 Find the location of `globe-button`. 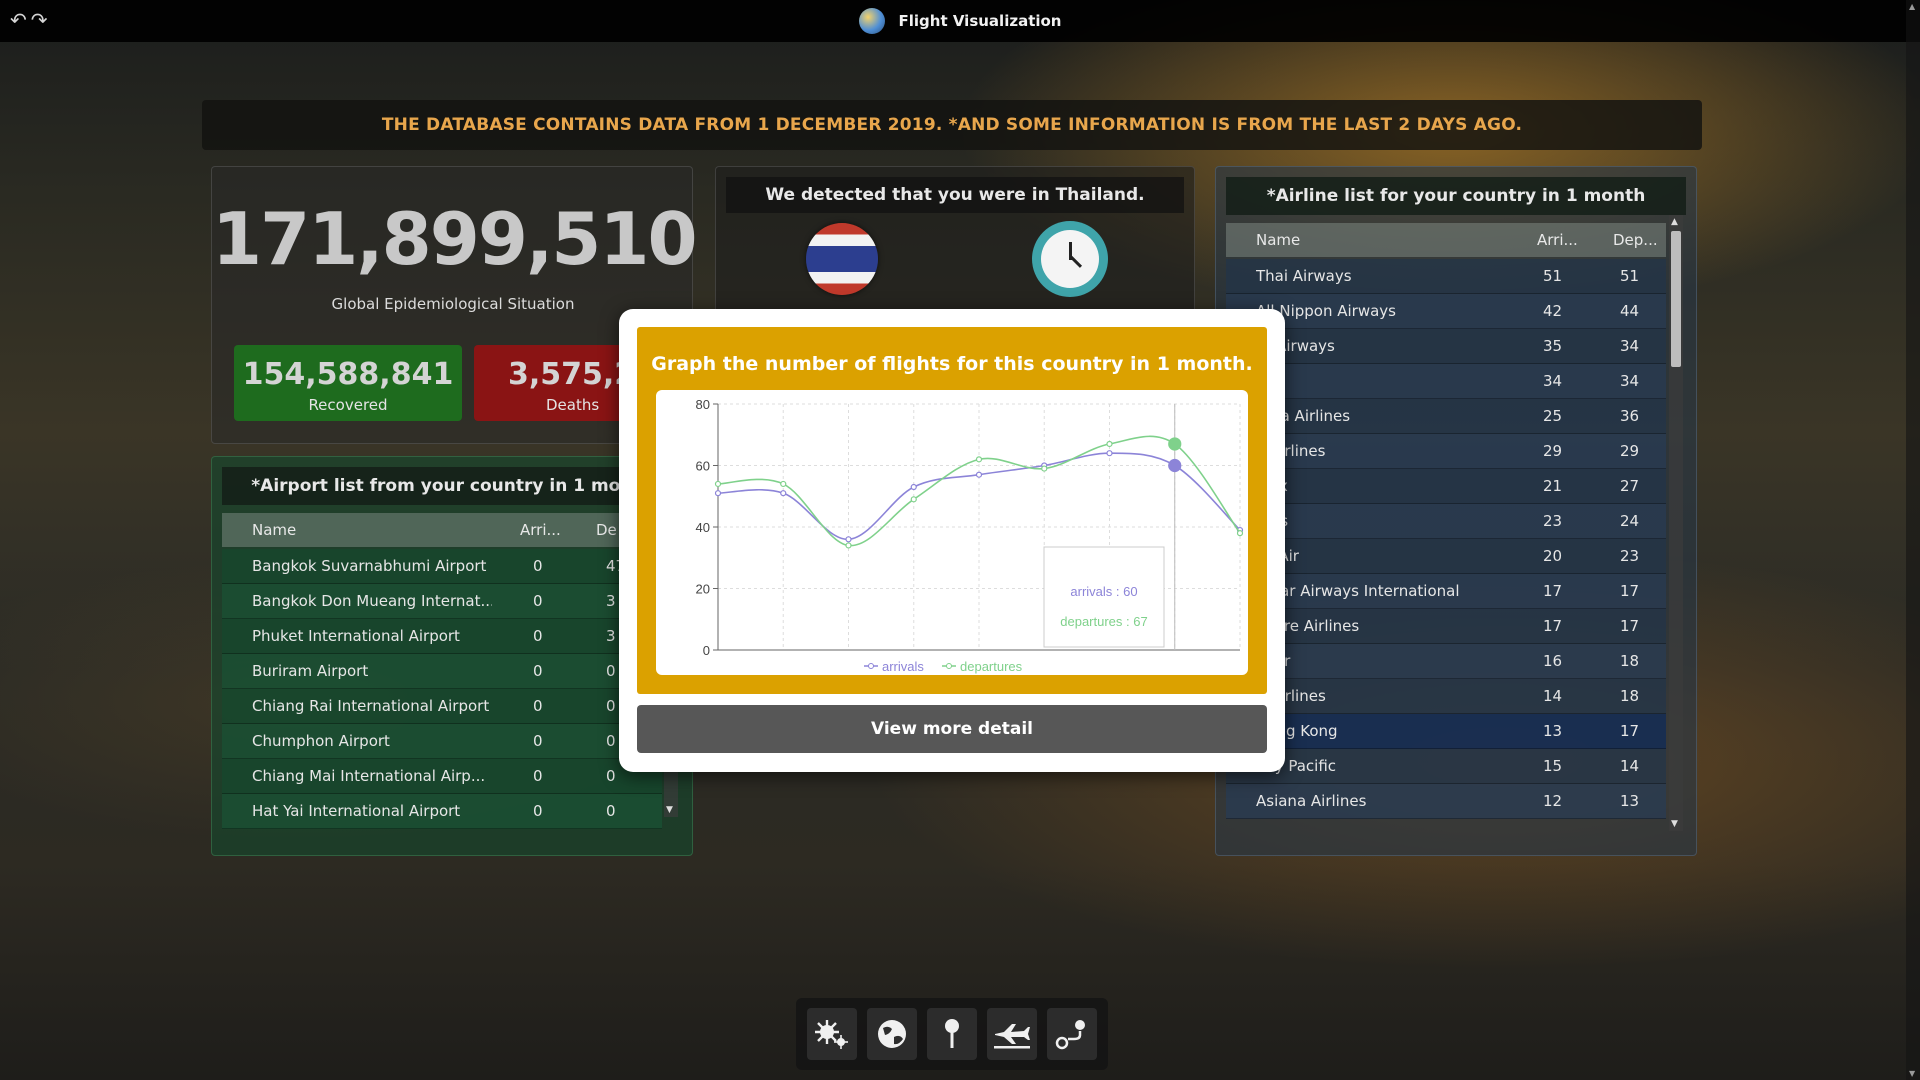

globe-button is located at coordinates (892, 1034).